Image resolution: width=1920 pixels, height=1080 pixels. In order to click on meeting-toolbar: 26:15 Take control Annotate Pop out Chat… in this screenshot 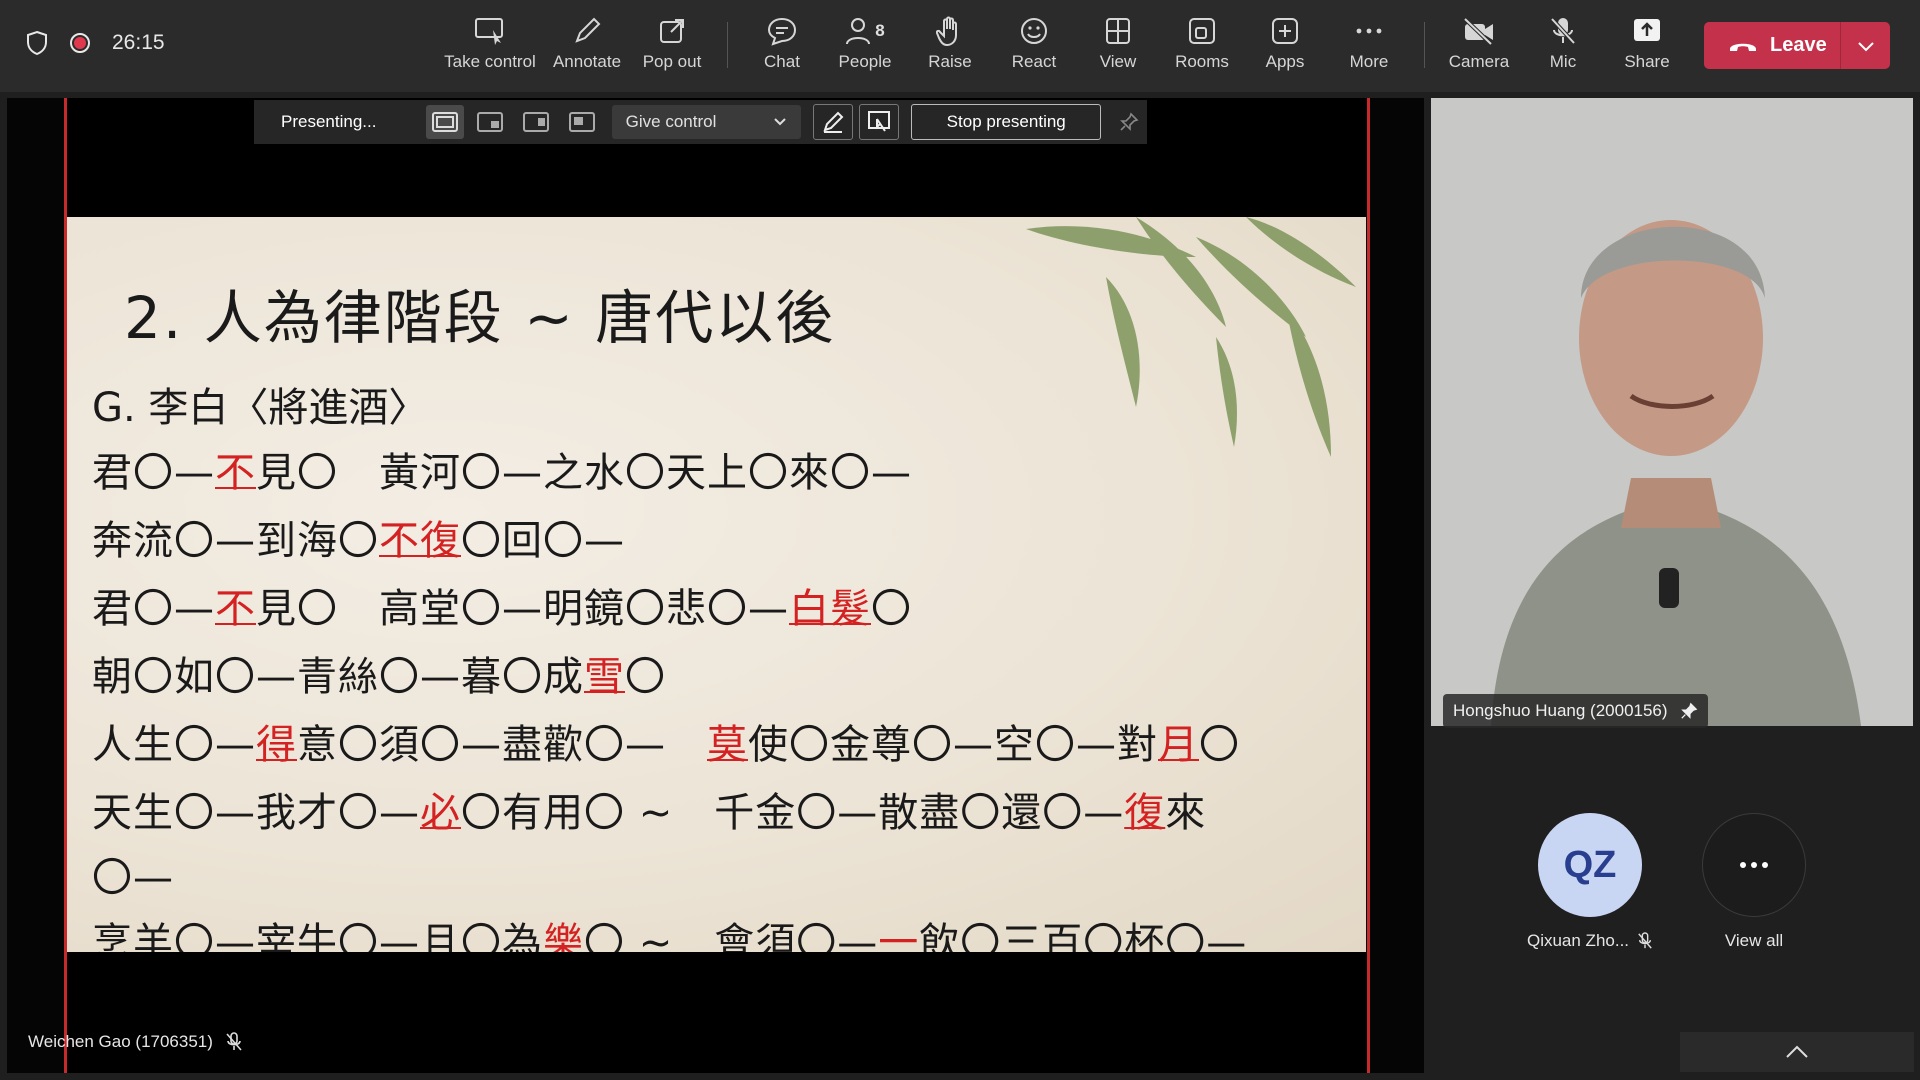, I will do `click(960, 46)`.